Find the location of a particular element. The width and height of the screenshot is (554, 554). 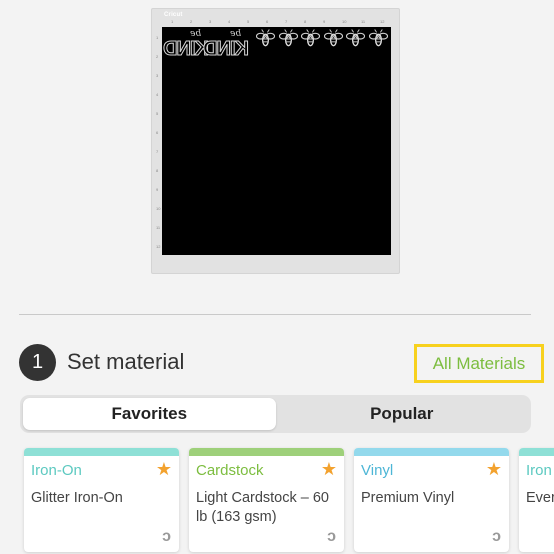

design-text-2: KIND is located at coordinates (227, 49).